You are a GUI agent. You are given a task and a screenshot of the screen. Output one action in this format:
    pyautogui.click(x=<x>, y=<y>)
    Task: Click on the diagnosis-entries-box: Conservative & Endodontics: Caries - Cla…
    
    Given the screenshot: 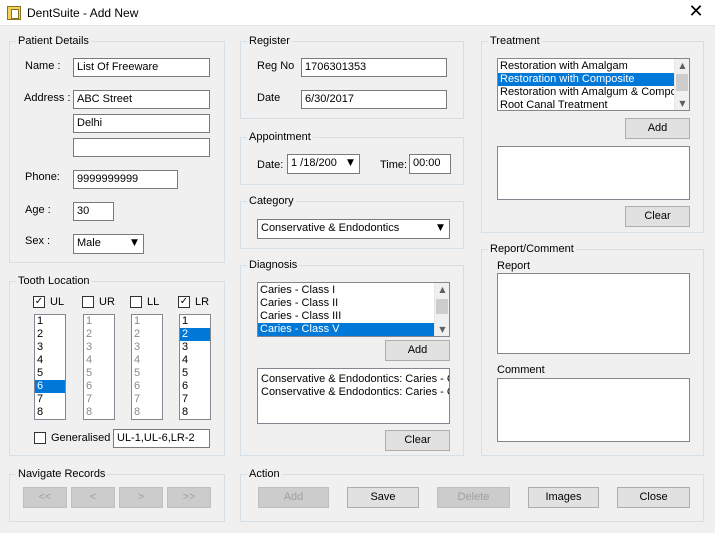 What is the action you would take?
    pyautogui.click(x=353, y=396)
    